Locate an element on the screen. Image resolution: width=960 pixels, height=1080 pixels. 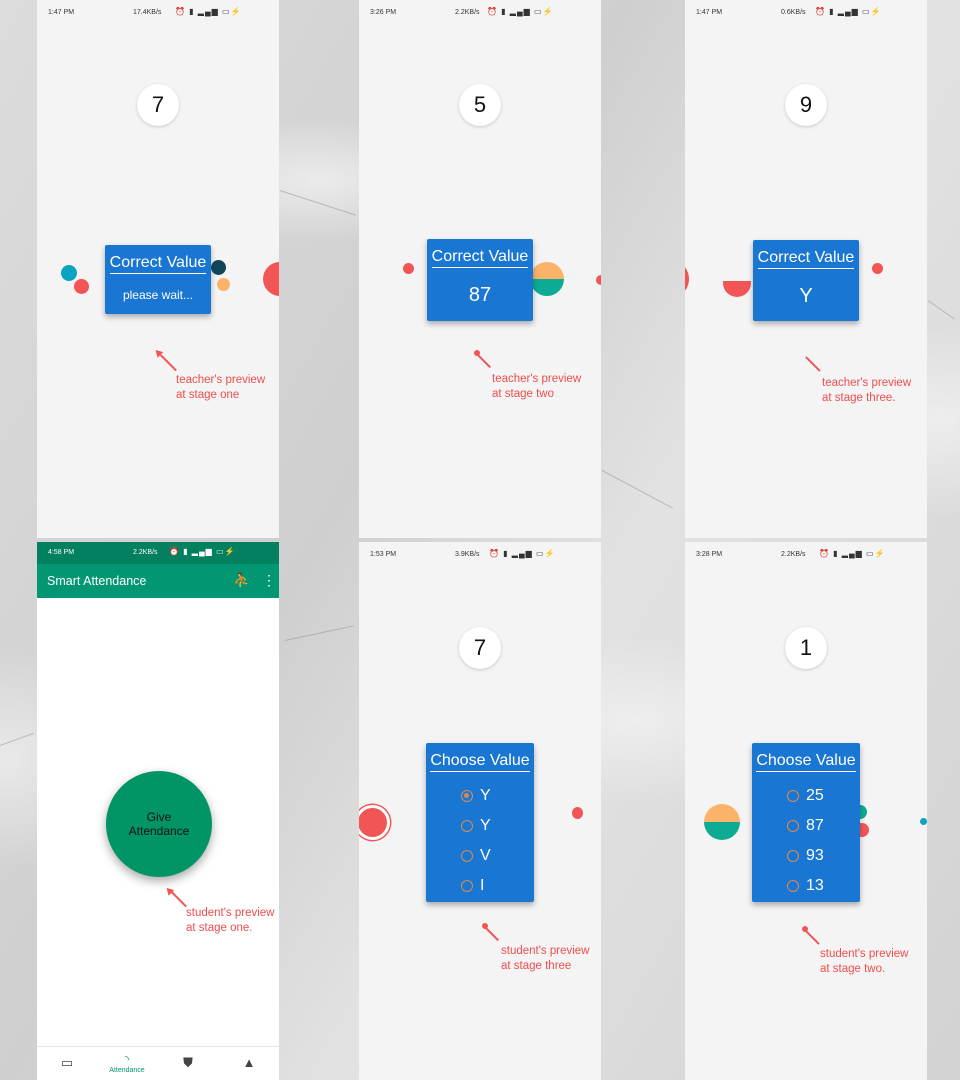
decorative-half-circle is located at coordinates (737, 289).